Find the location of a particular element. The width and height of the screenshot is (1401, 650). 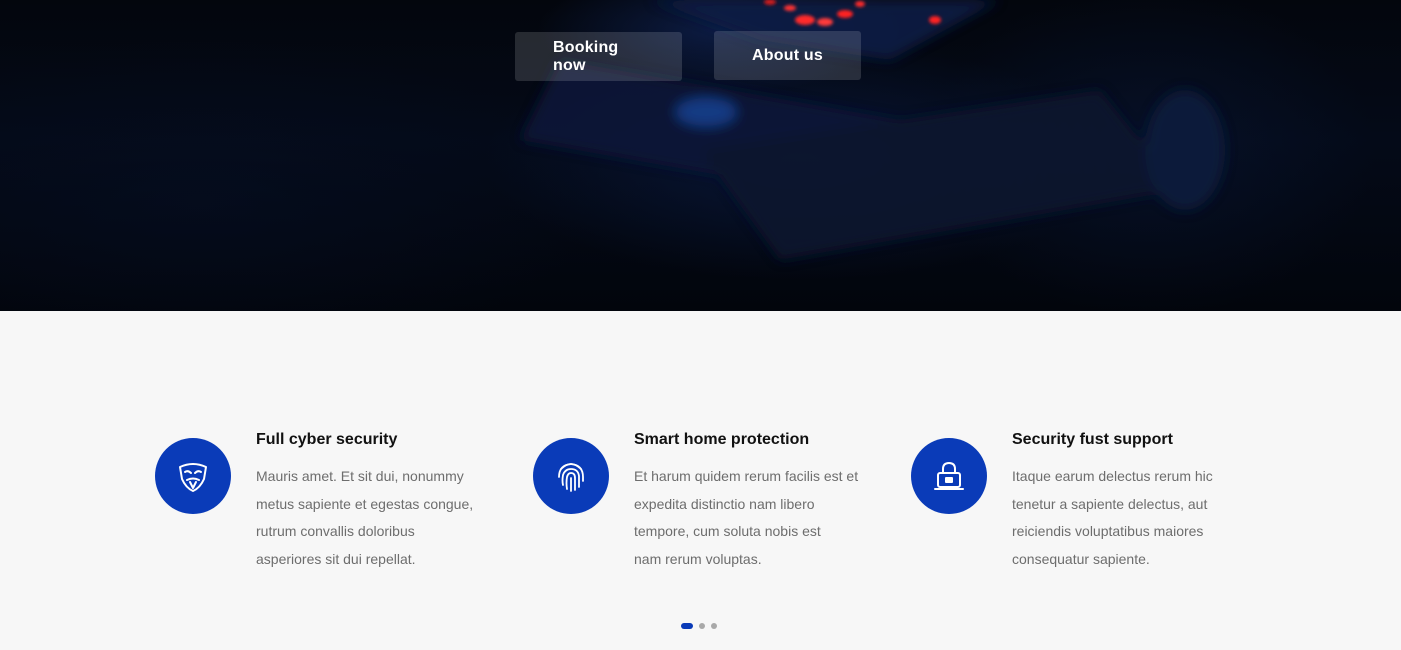

hero-button-group: Booking now About us is located at coordinates (688, 56).